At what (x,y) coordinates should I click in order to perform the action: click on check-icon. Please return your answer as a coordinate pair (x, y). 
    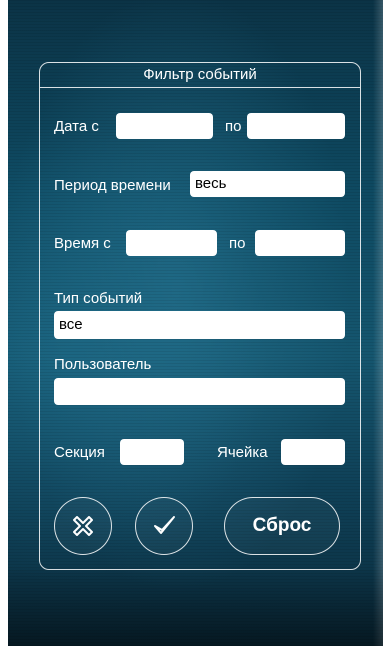
    Looking at the image, I should click on (164, 525).